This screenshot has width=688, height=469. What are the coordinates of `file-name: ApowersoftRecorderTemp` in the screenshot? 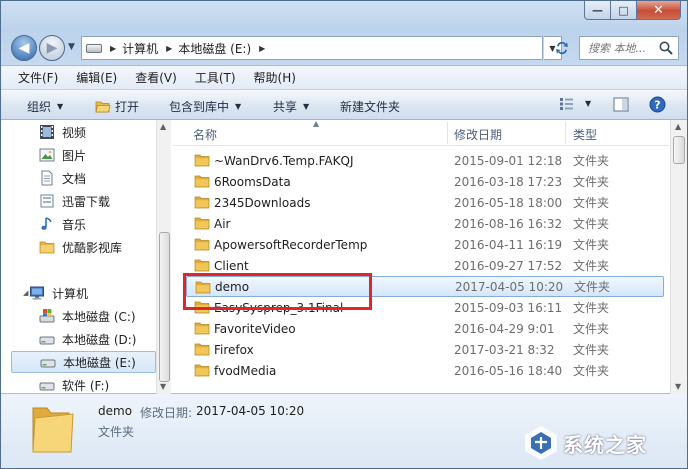 It's located at (291, 244).